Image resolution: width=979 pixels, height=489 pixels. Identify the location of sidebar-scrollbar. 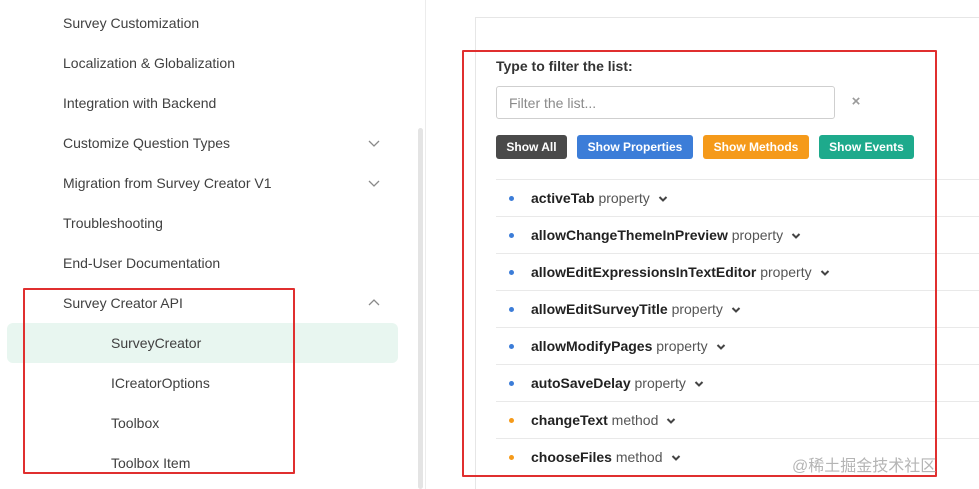
(420, 308).